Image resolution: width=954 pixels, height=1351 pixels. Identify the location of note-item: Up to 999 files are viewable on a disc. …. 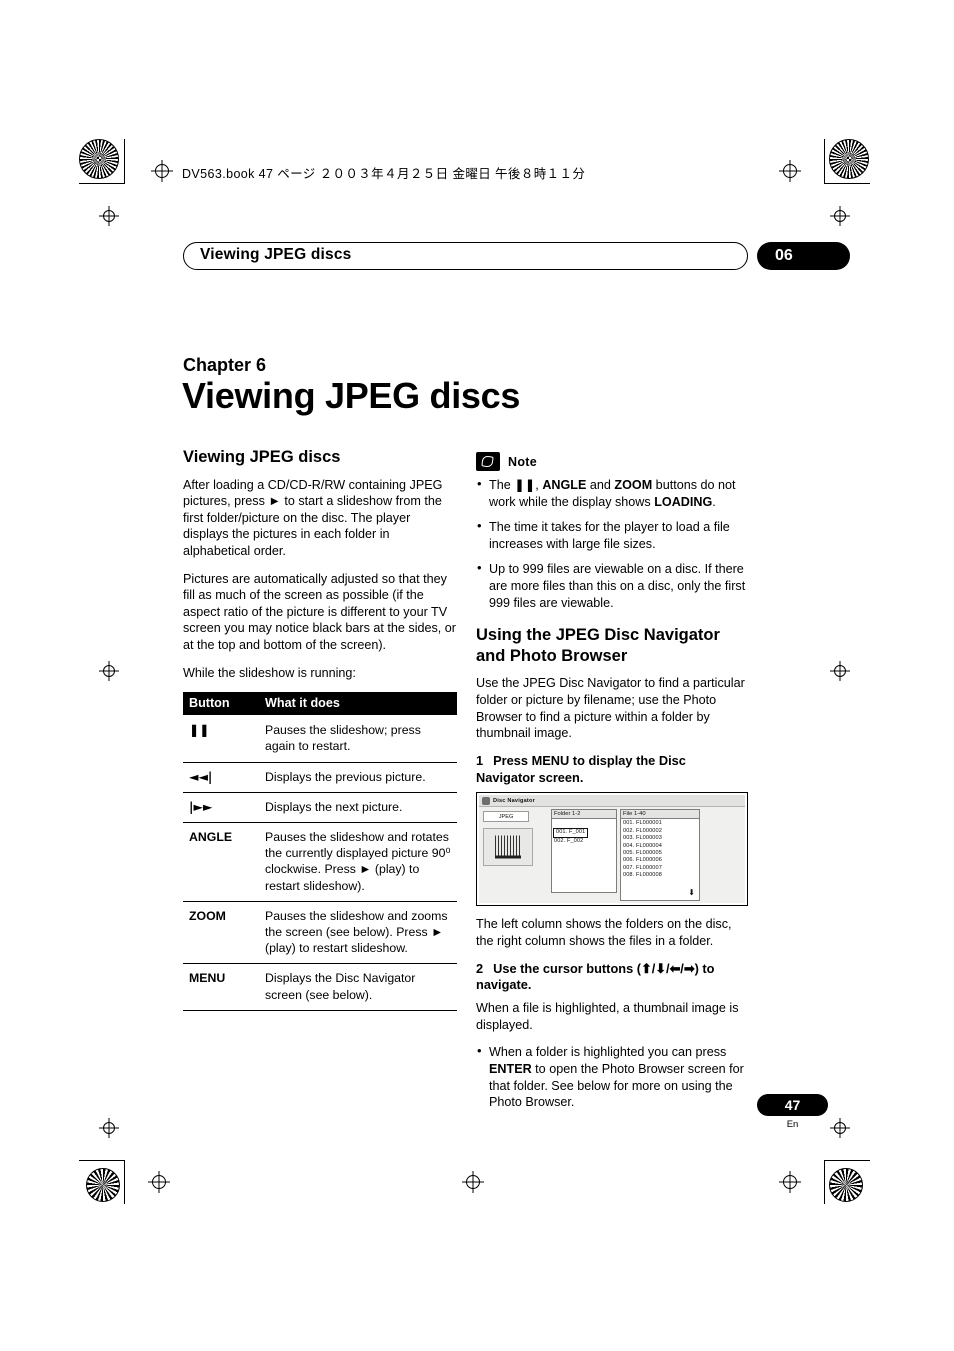
(612, 585).